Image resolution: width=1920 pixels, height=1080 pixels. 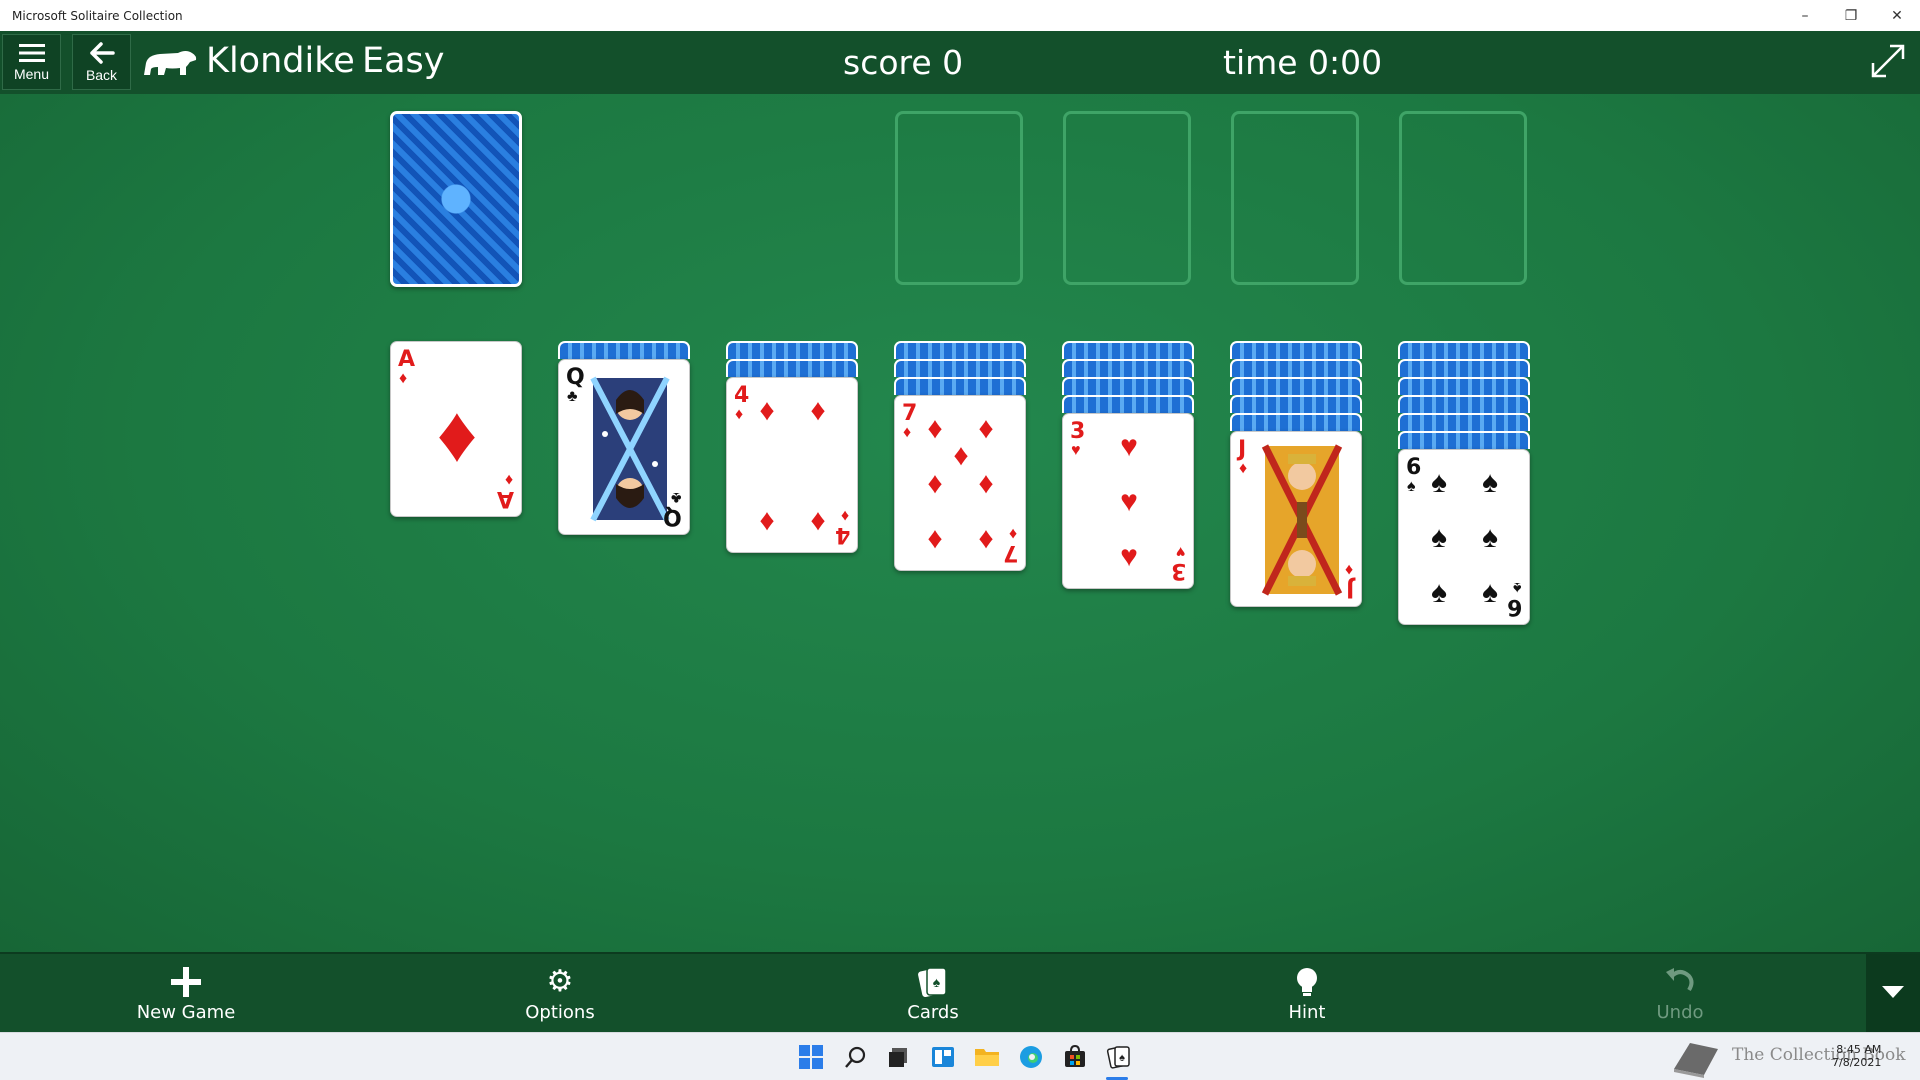 I want to click on card-rank: J, so click(x=1242, y=449).